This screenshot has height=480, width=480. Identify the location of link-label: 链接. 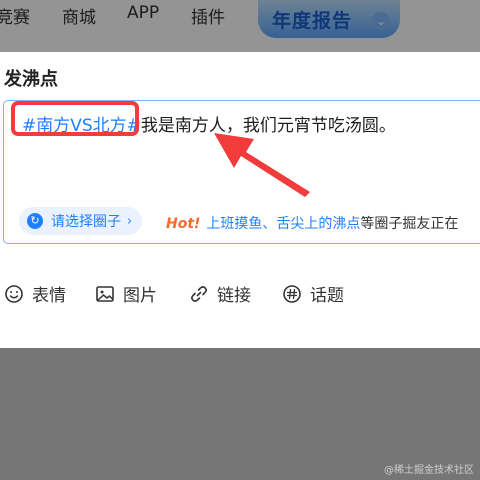
(234, 296).